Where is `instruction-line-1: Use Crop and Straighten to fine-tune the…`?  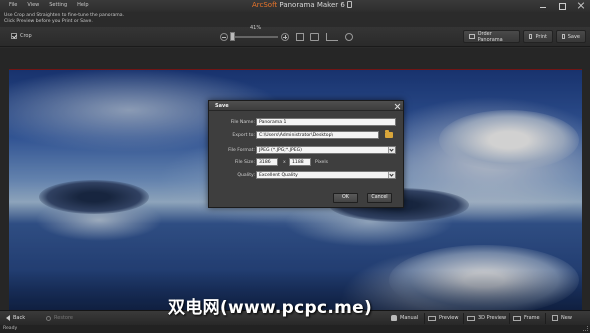
instruction-line-1: Use Crop and Straighten to fine-tune the… is located at coordinates (64, 15).